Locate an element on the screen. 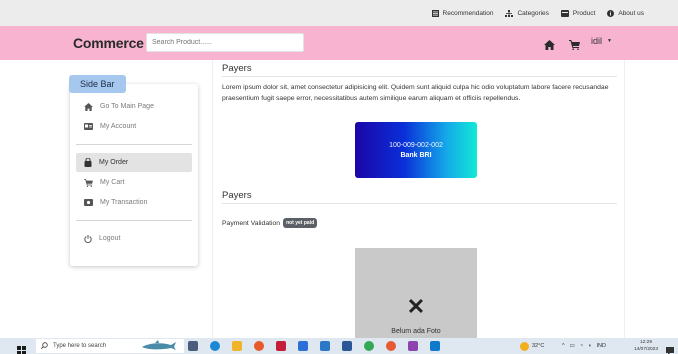 This screenshot has height=354, width=678. topnav-product-label: Product is located at coordinates (584, 13).